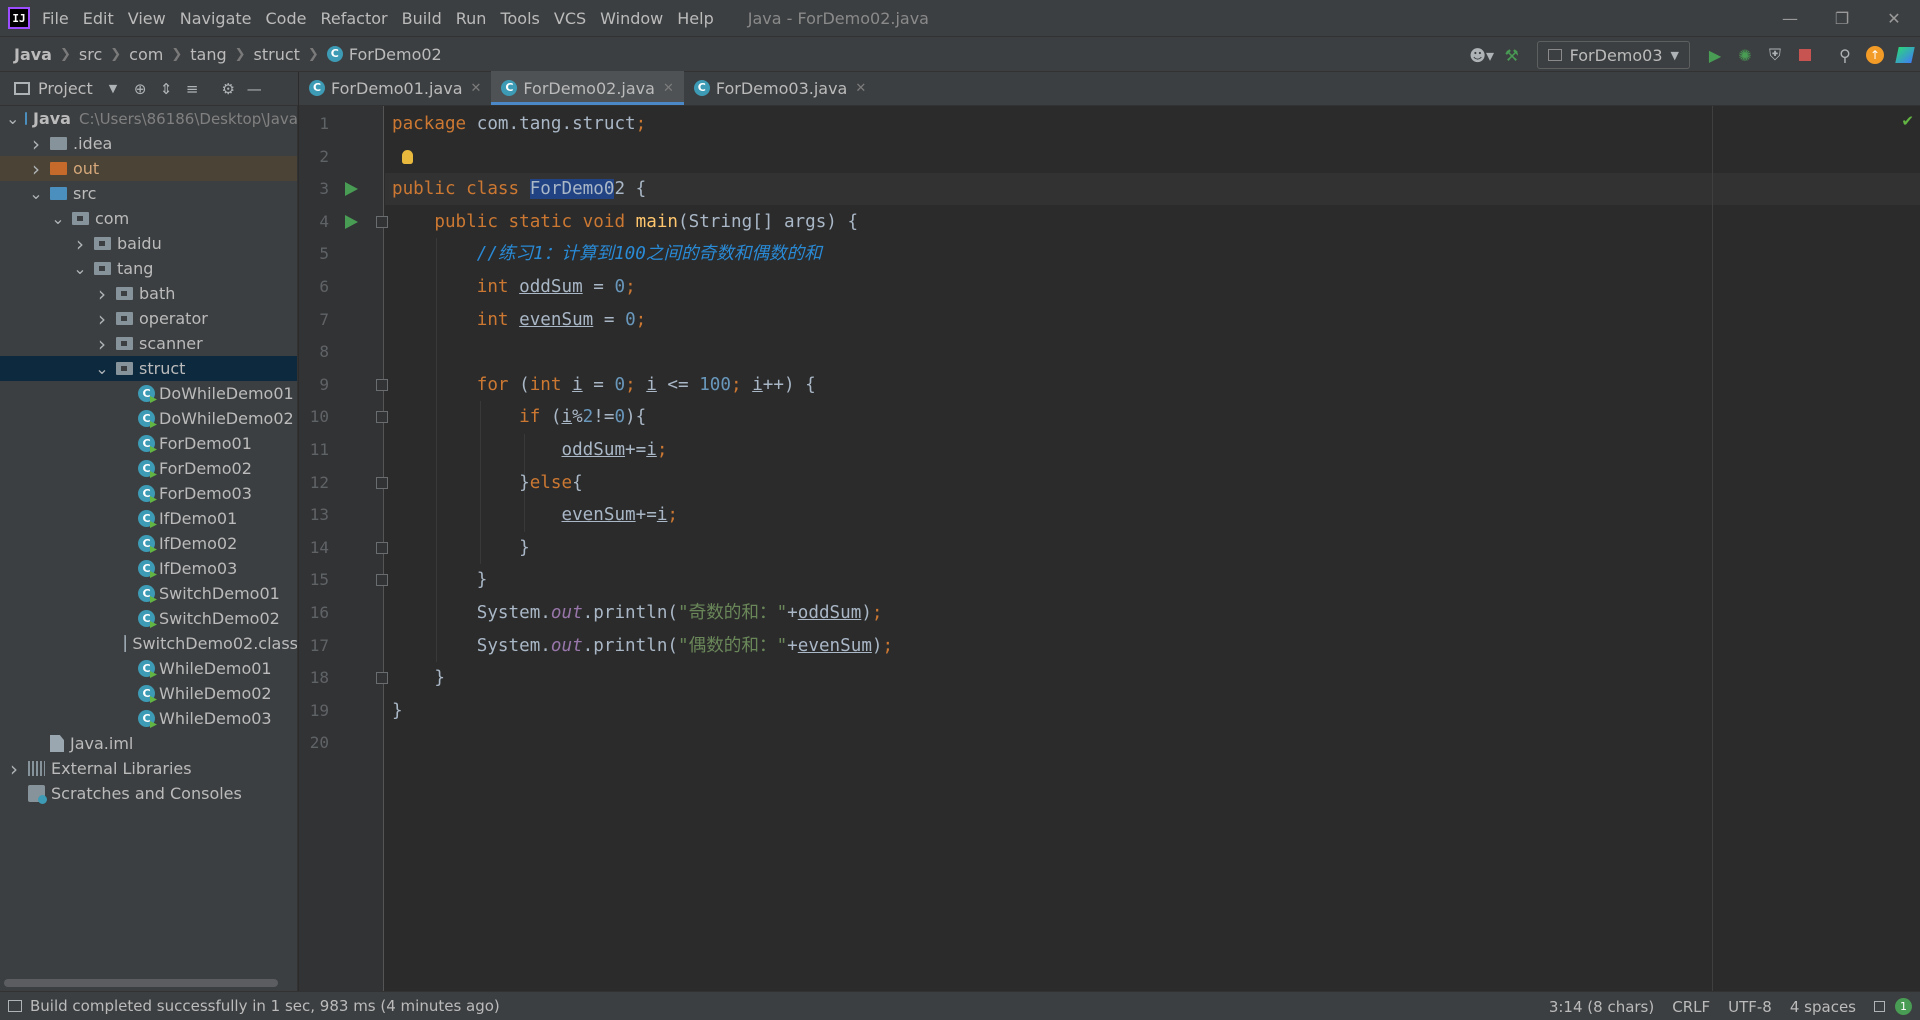 Image resolution: width=1920 pixels, height=1020 pixels. What do you see at coordinates (148, 418) in the screenshot?
I see `tree-item: C DoWhileDemo02` at bounding box center [148, 418].